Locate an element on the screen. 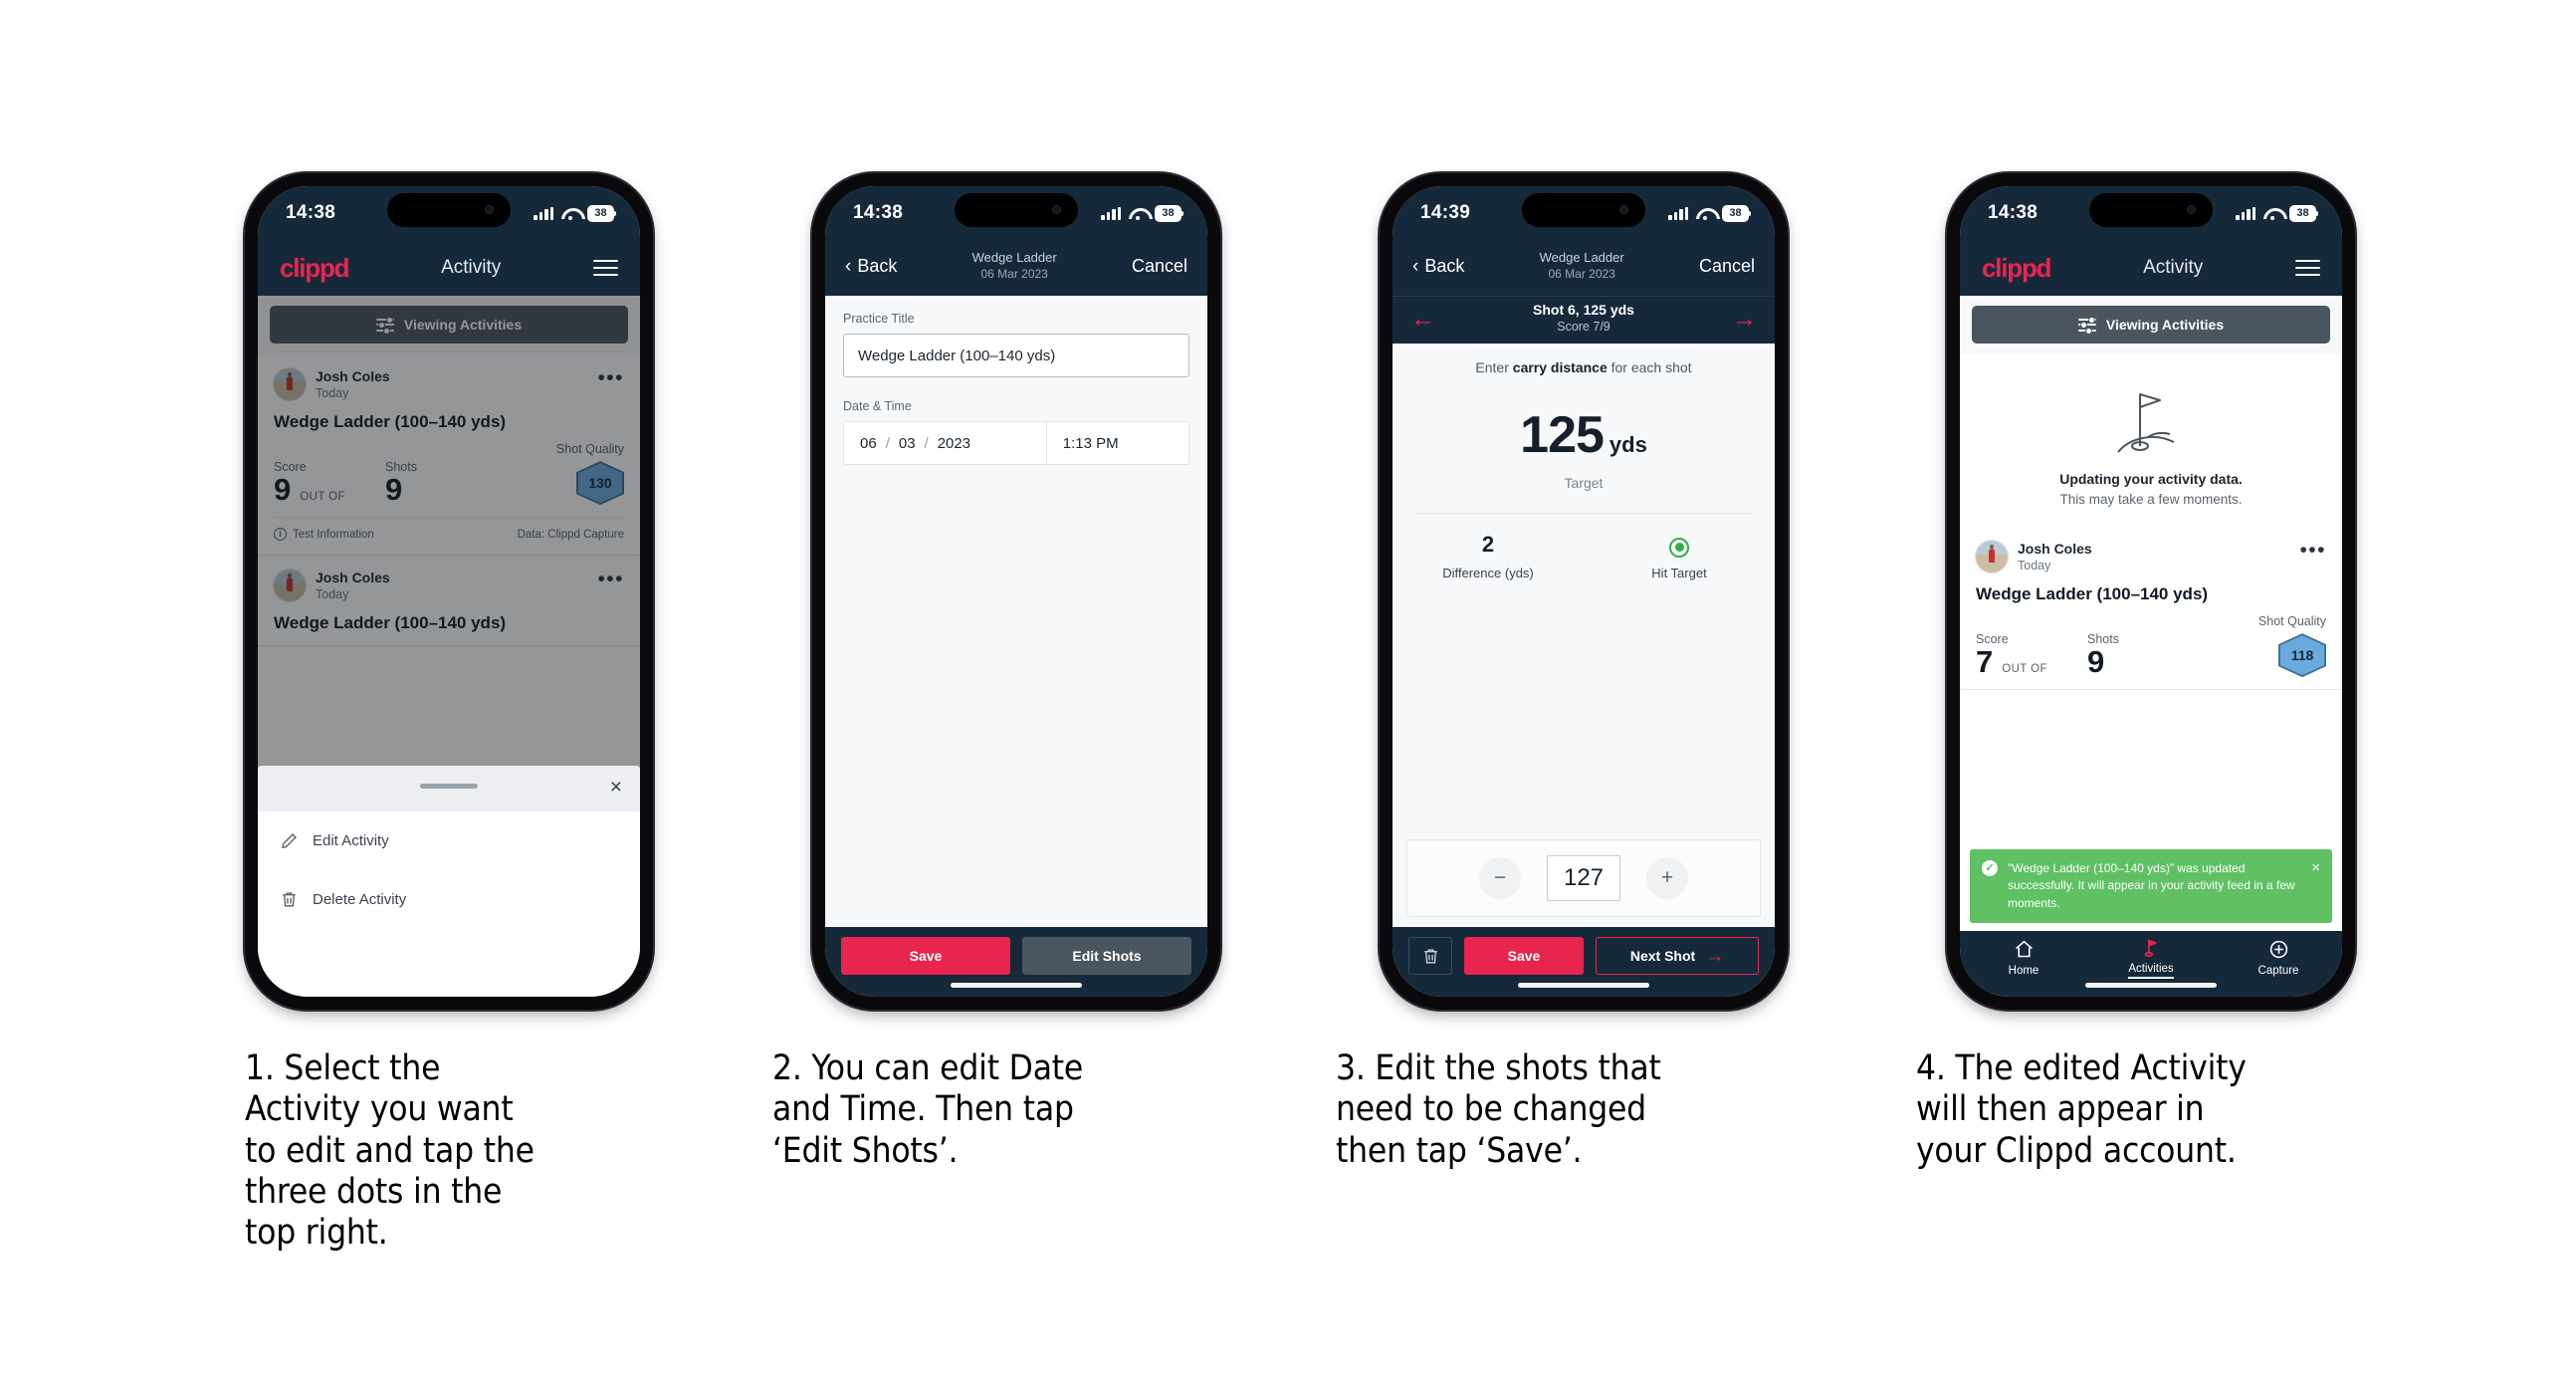 The width and height of the screenshot is (2576, 1386). filter-label: Viewing Activities is located at coordinates (2165, 325).